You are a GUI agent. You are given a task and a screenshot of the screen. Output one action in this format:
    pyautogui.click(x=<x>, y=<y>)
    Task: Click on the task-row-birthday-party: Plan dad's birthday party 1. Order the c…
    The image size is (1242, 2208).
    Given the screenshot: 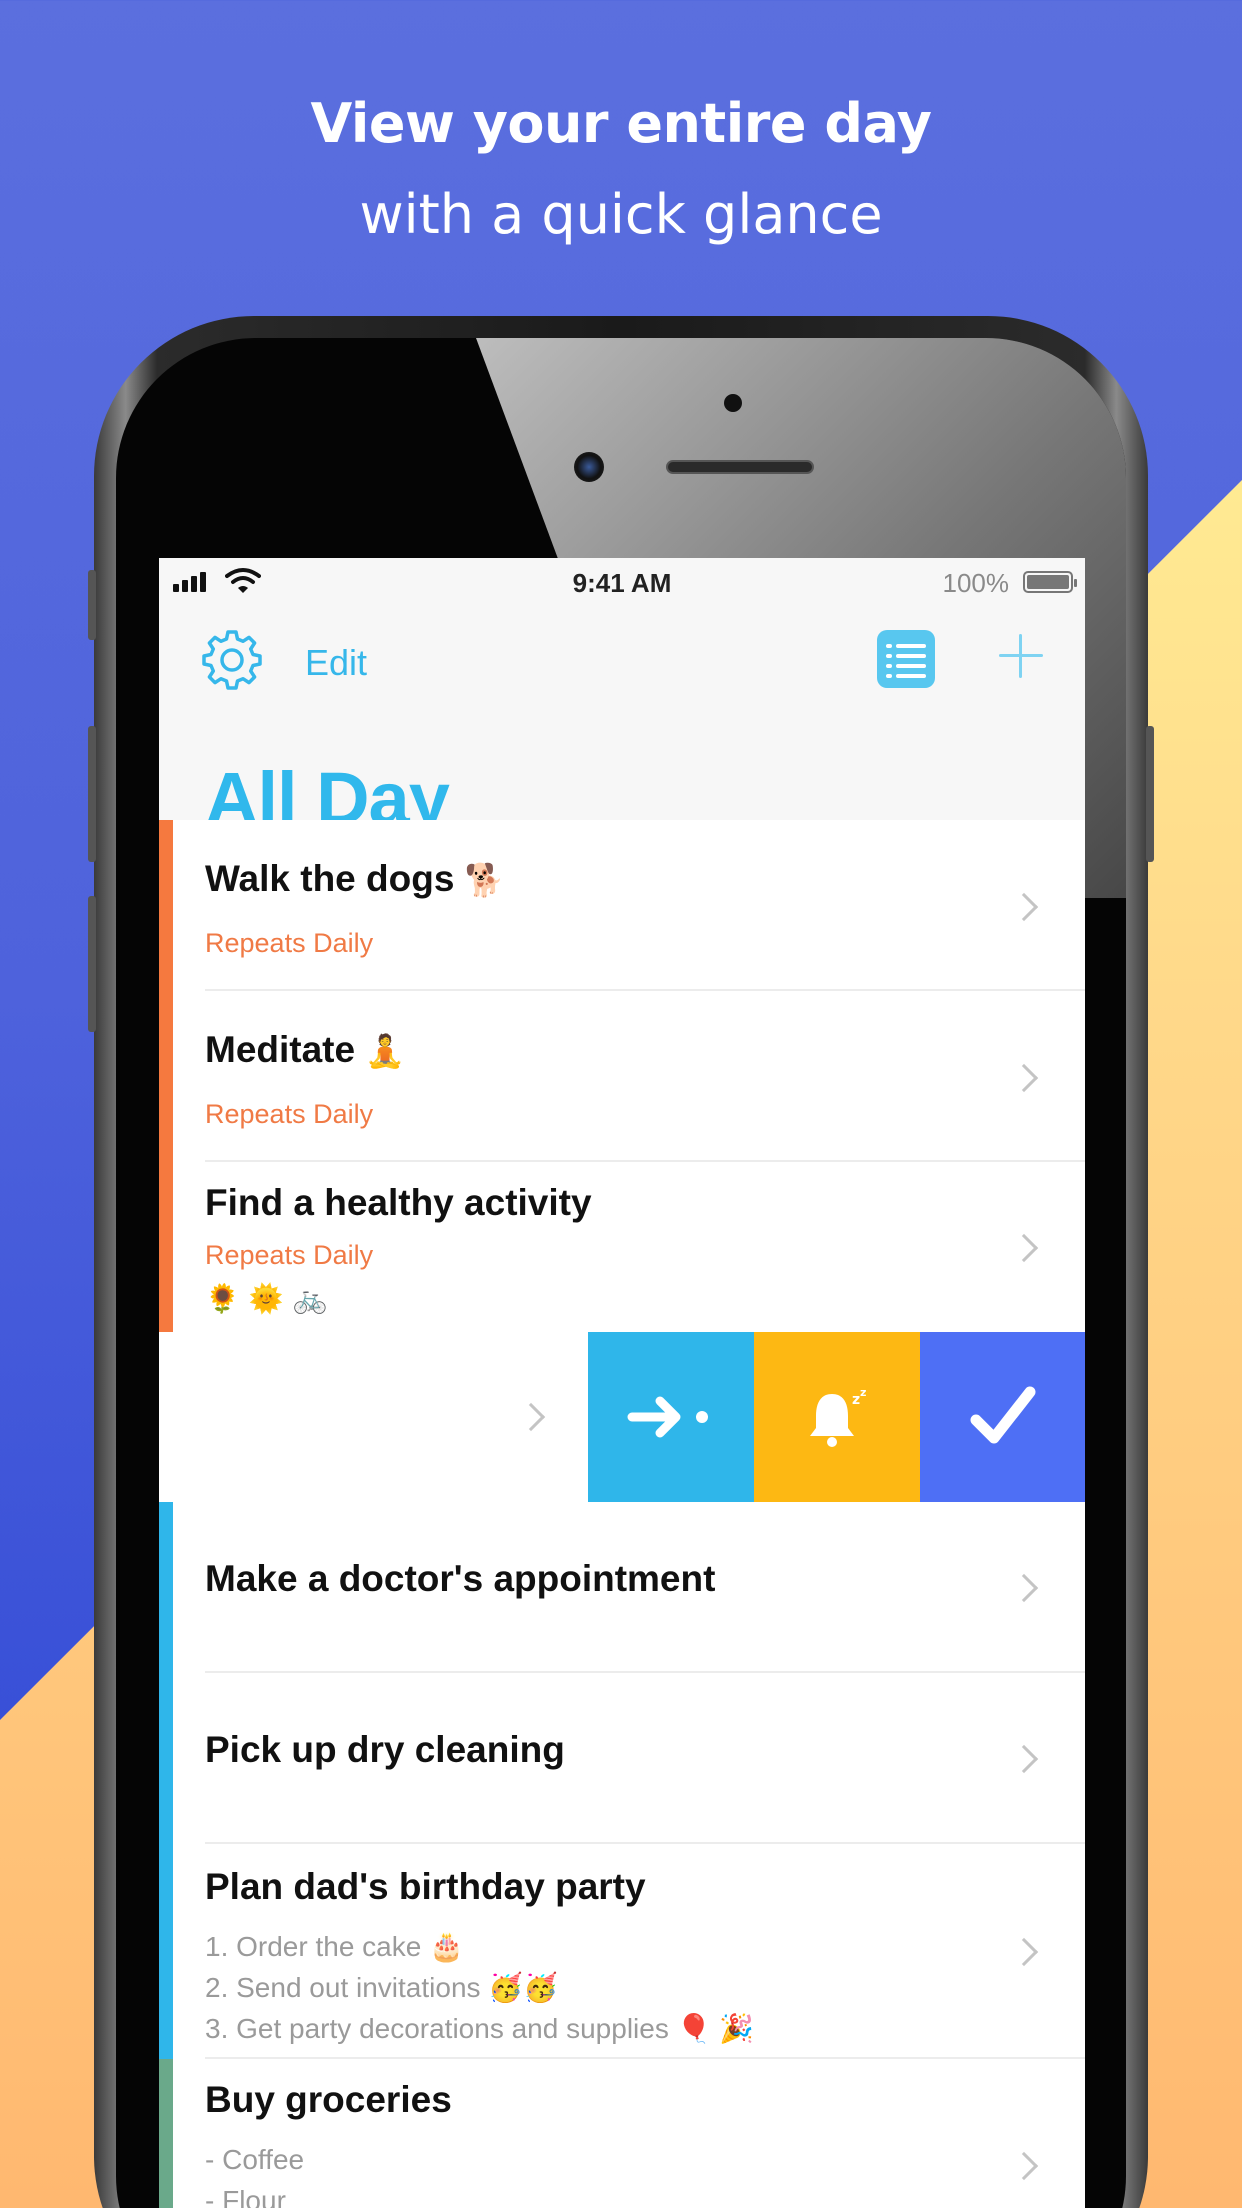 What is the action you would take?
    pyautogui.click(x=622, y=1951)
    